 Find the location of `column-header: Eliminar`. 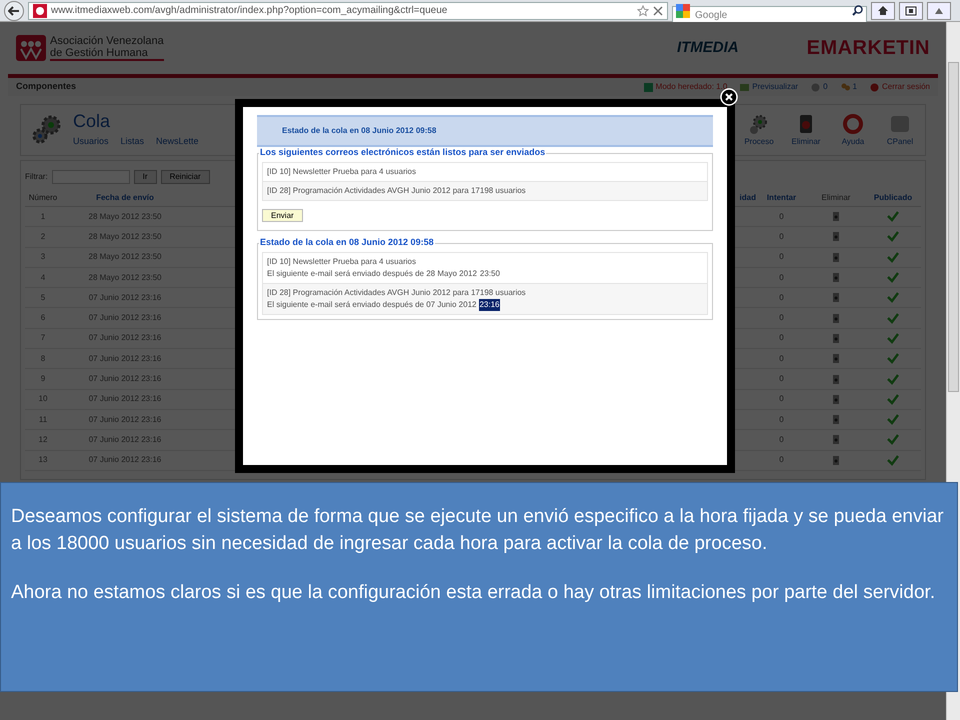

column-header: Eliminar is located at coordinates (836, 198).